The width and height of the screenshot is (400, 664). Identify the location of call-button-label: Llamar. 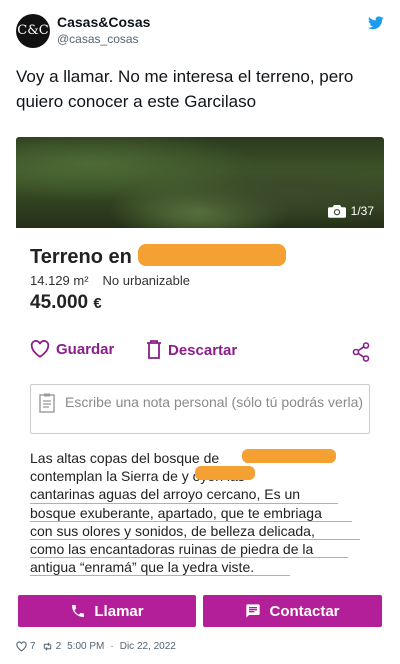
(119, 611).